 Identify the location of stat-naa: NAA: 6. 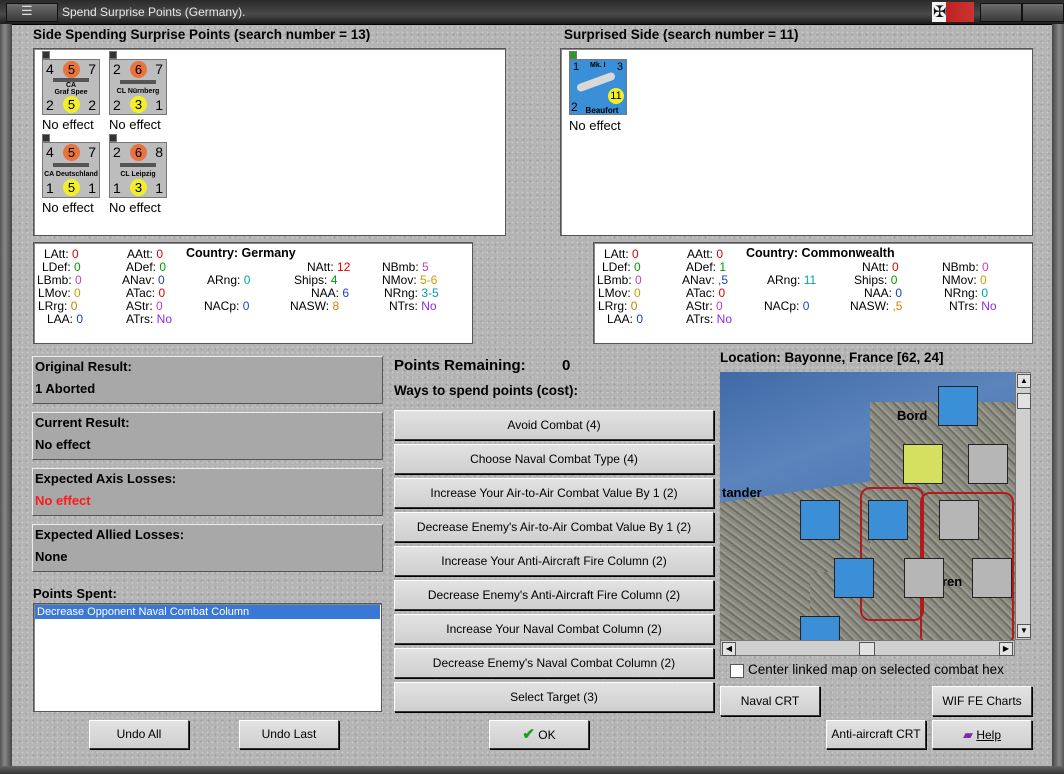
(330, 293).